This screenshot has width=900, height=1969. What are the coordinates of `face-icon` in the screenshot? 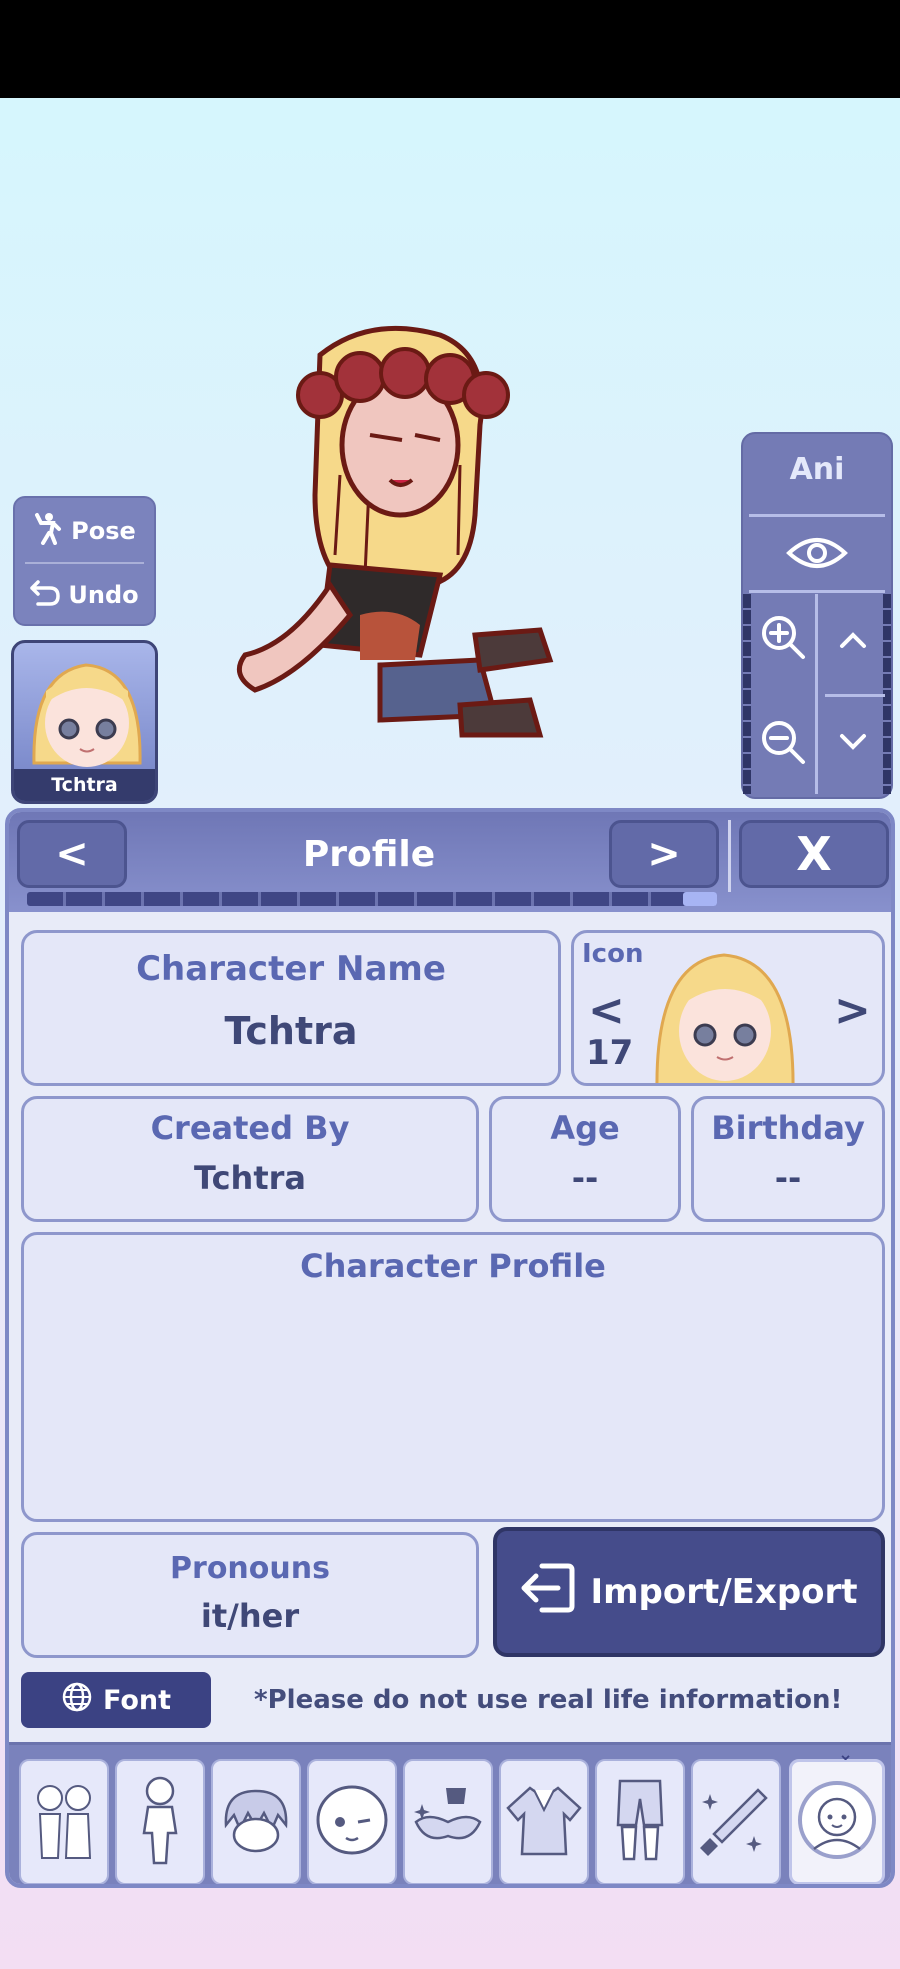 It's located at (352, 1822).